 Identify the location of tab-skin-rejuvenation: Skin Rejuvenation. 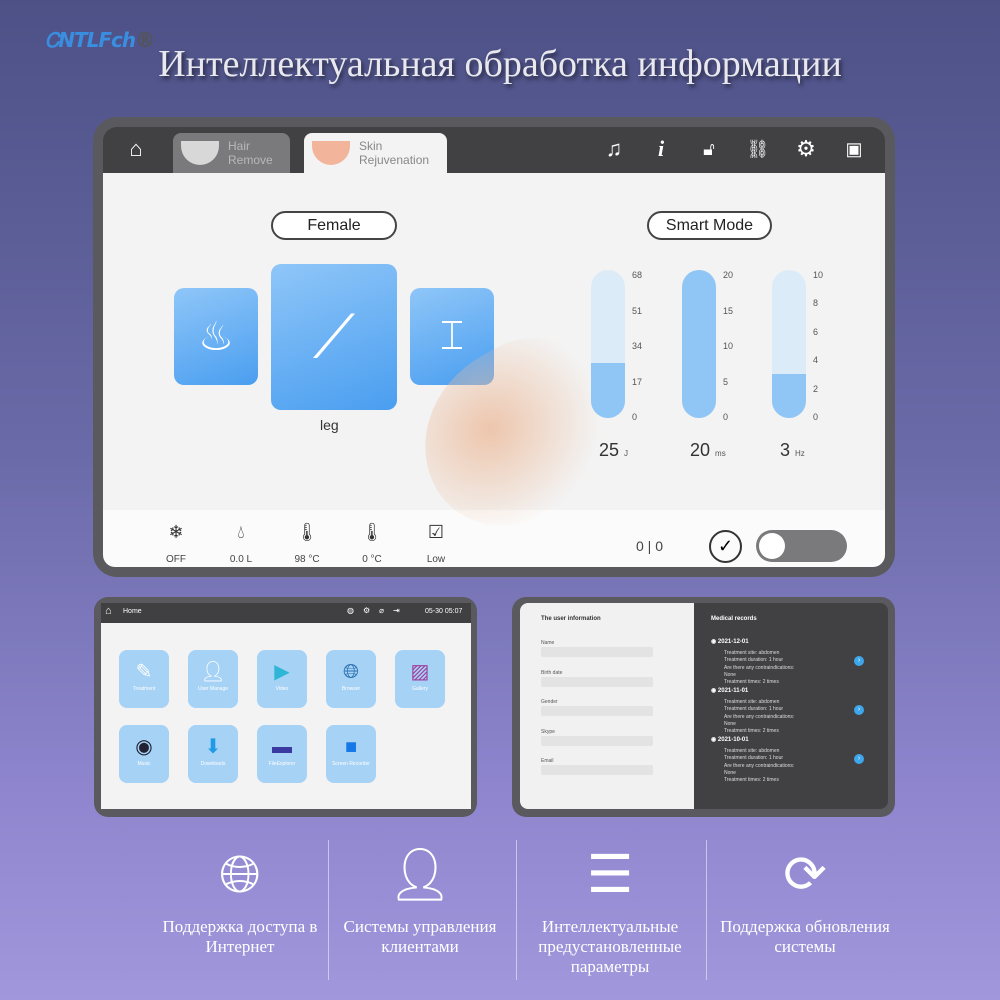
(375, 153).